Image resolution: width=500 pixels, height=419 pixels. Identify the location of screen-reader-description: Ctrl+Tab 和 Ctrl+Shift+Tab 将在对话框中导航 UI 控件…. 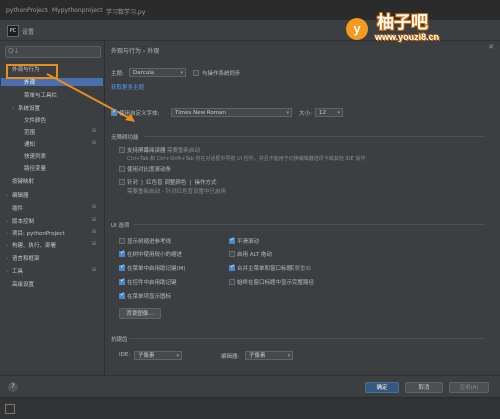
(246, 159).